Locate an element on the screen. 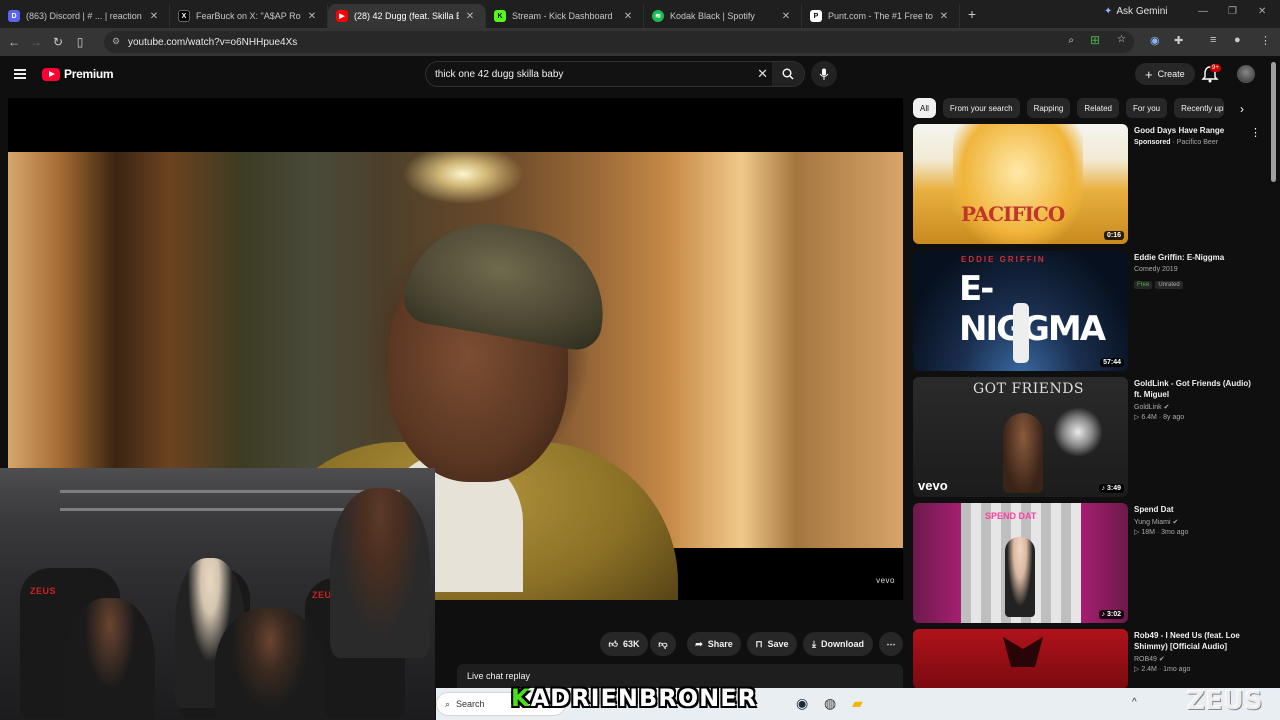 This screenshot has width=1280, height=720. x-icon: X is located at coordinates (184, 16).